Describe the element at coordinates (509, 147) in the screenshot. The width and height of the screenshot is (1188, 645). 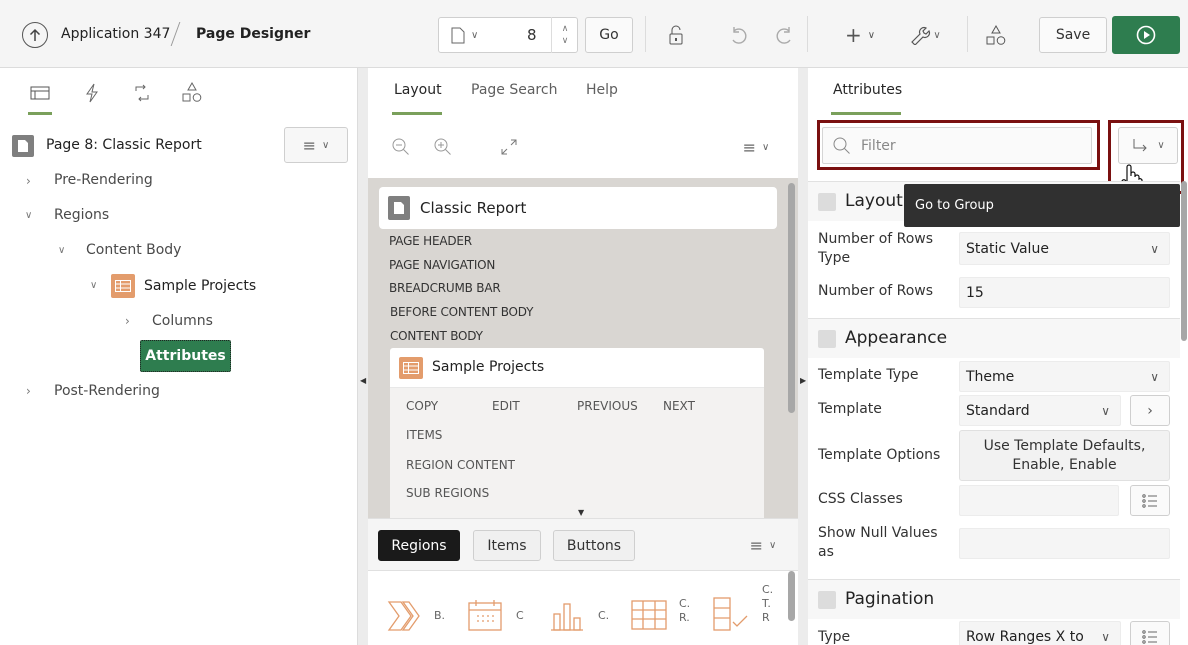
I see `expand-icon` at that location.